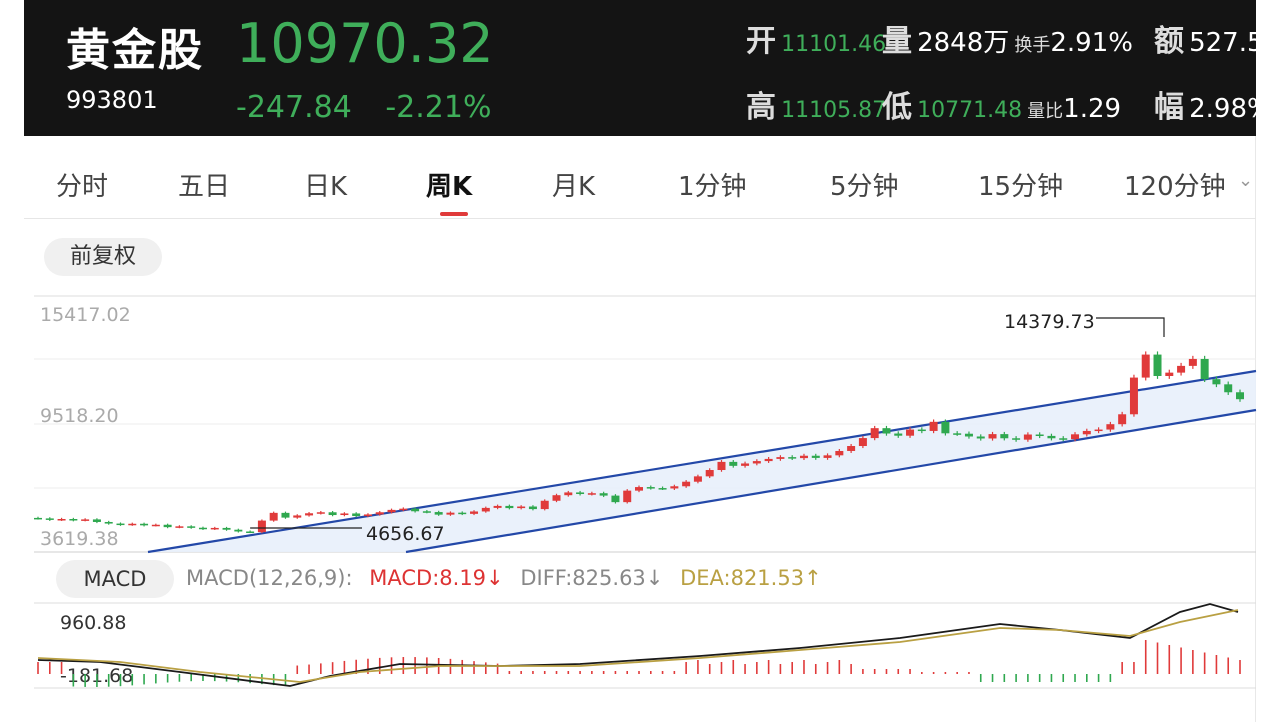 The width and height of the screenshot is (1280, 722). Describe the element at coordinates (115, 579) in the screenshot. I see `macd-indicator-button: MACD` at that location.